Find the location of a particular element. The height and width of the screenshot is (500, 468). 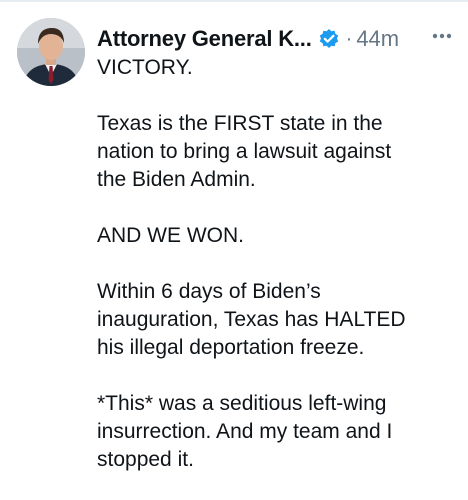

tweet-line: AND WE WON. is located at coordinates (170, 235).